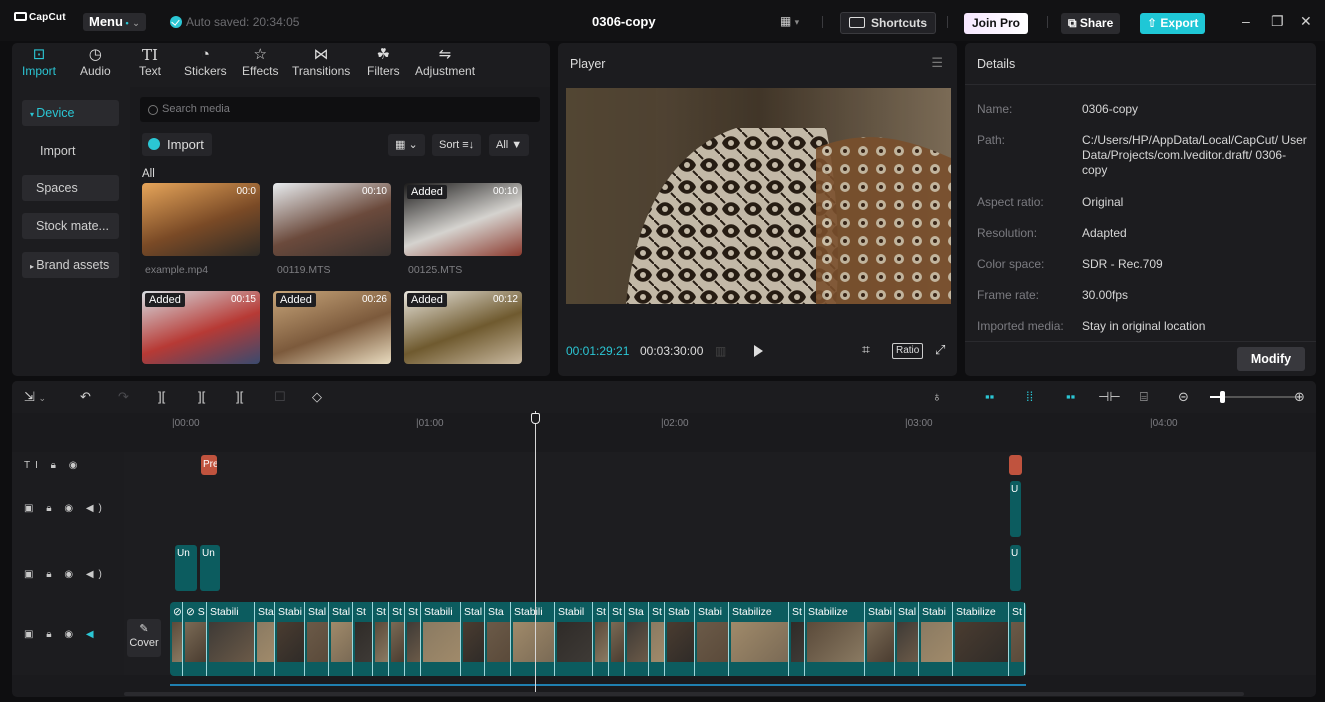 The image size is (1325, 702). Describe the element at coordinates (123, 397) in the screenshot. I see `redo-icon: ↷` at that location.